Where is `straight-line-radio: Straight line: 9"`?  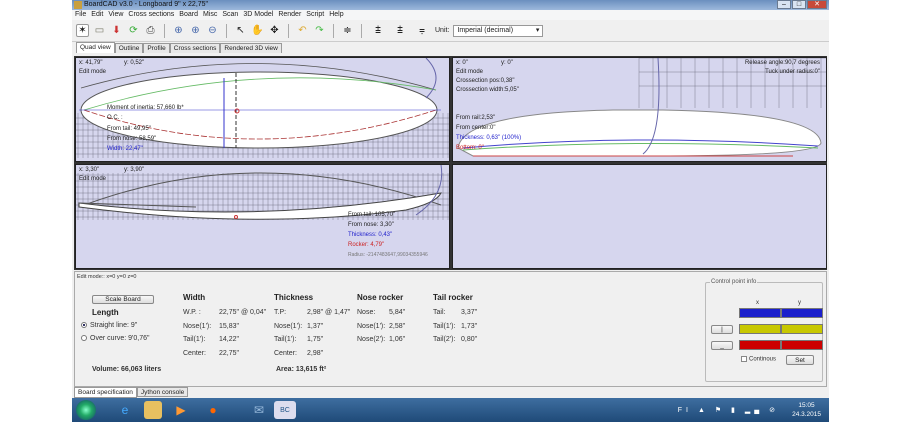 straight-line-radio: Straight line: 9" is located at coordinates (109, 325).